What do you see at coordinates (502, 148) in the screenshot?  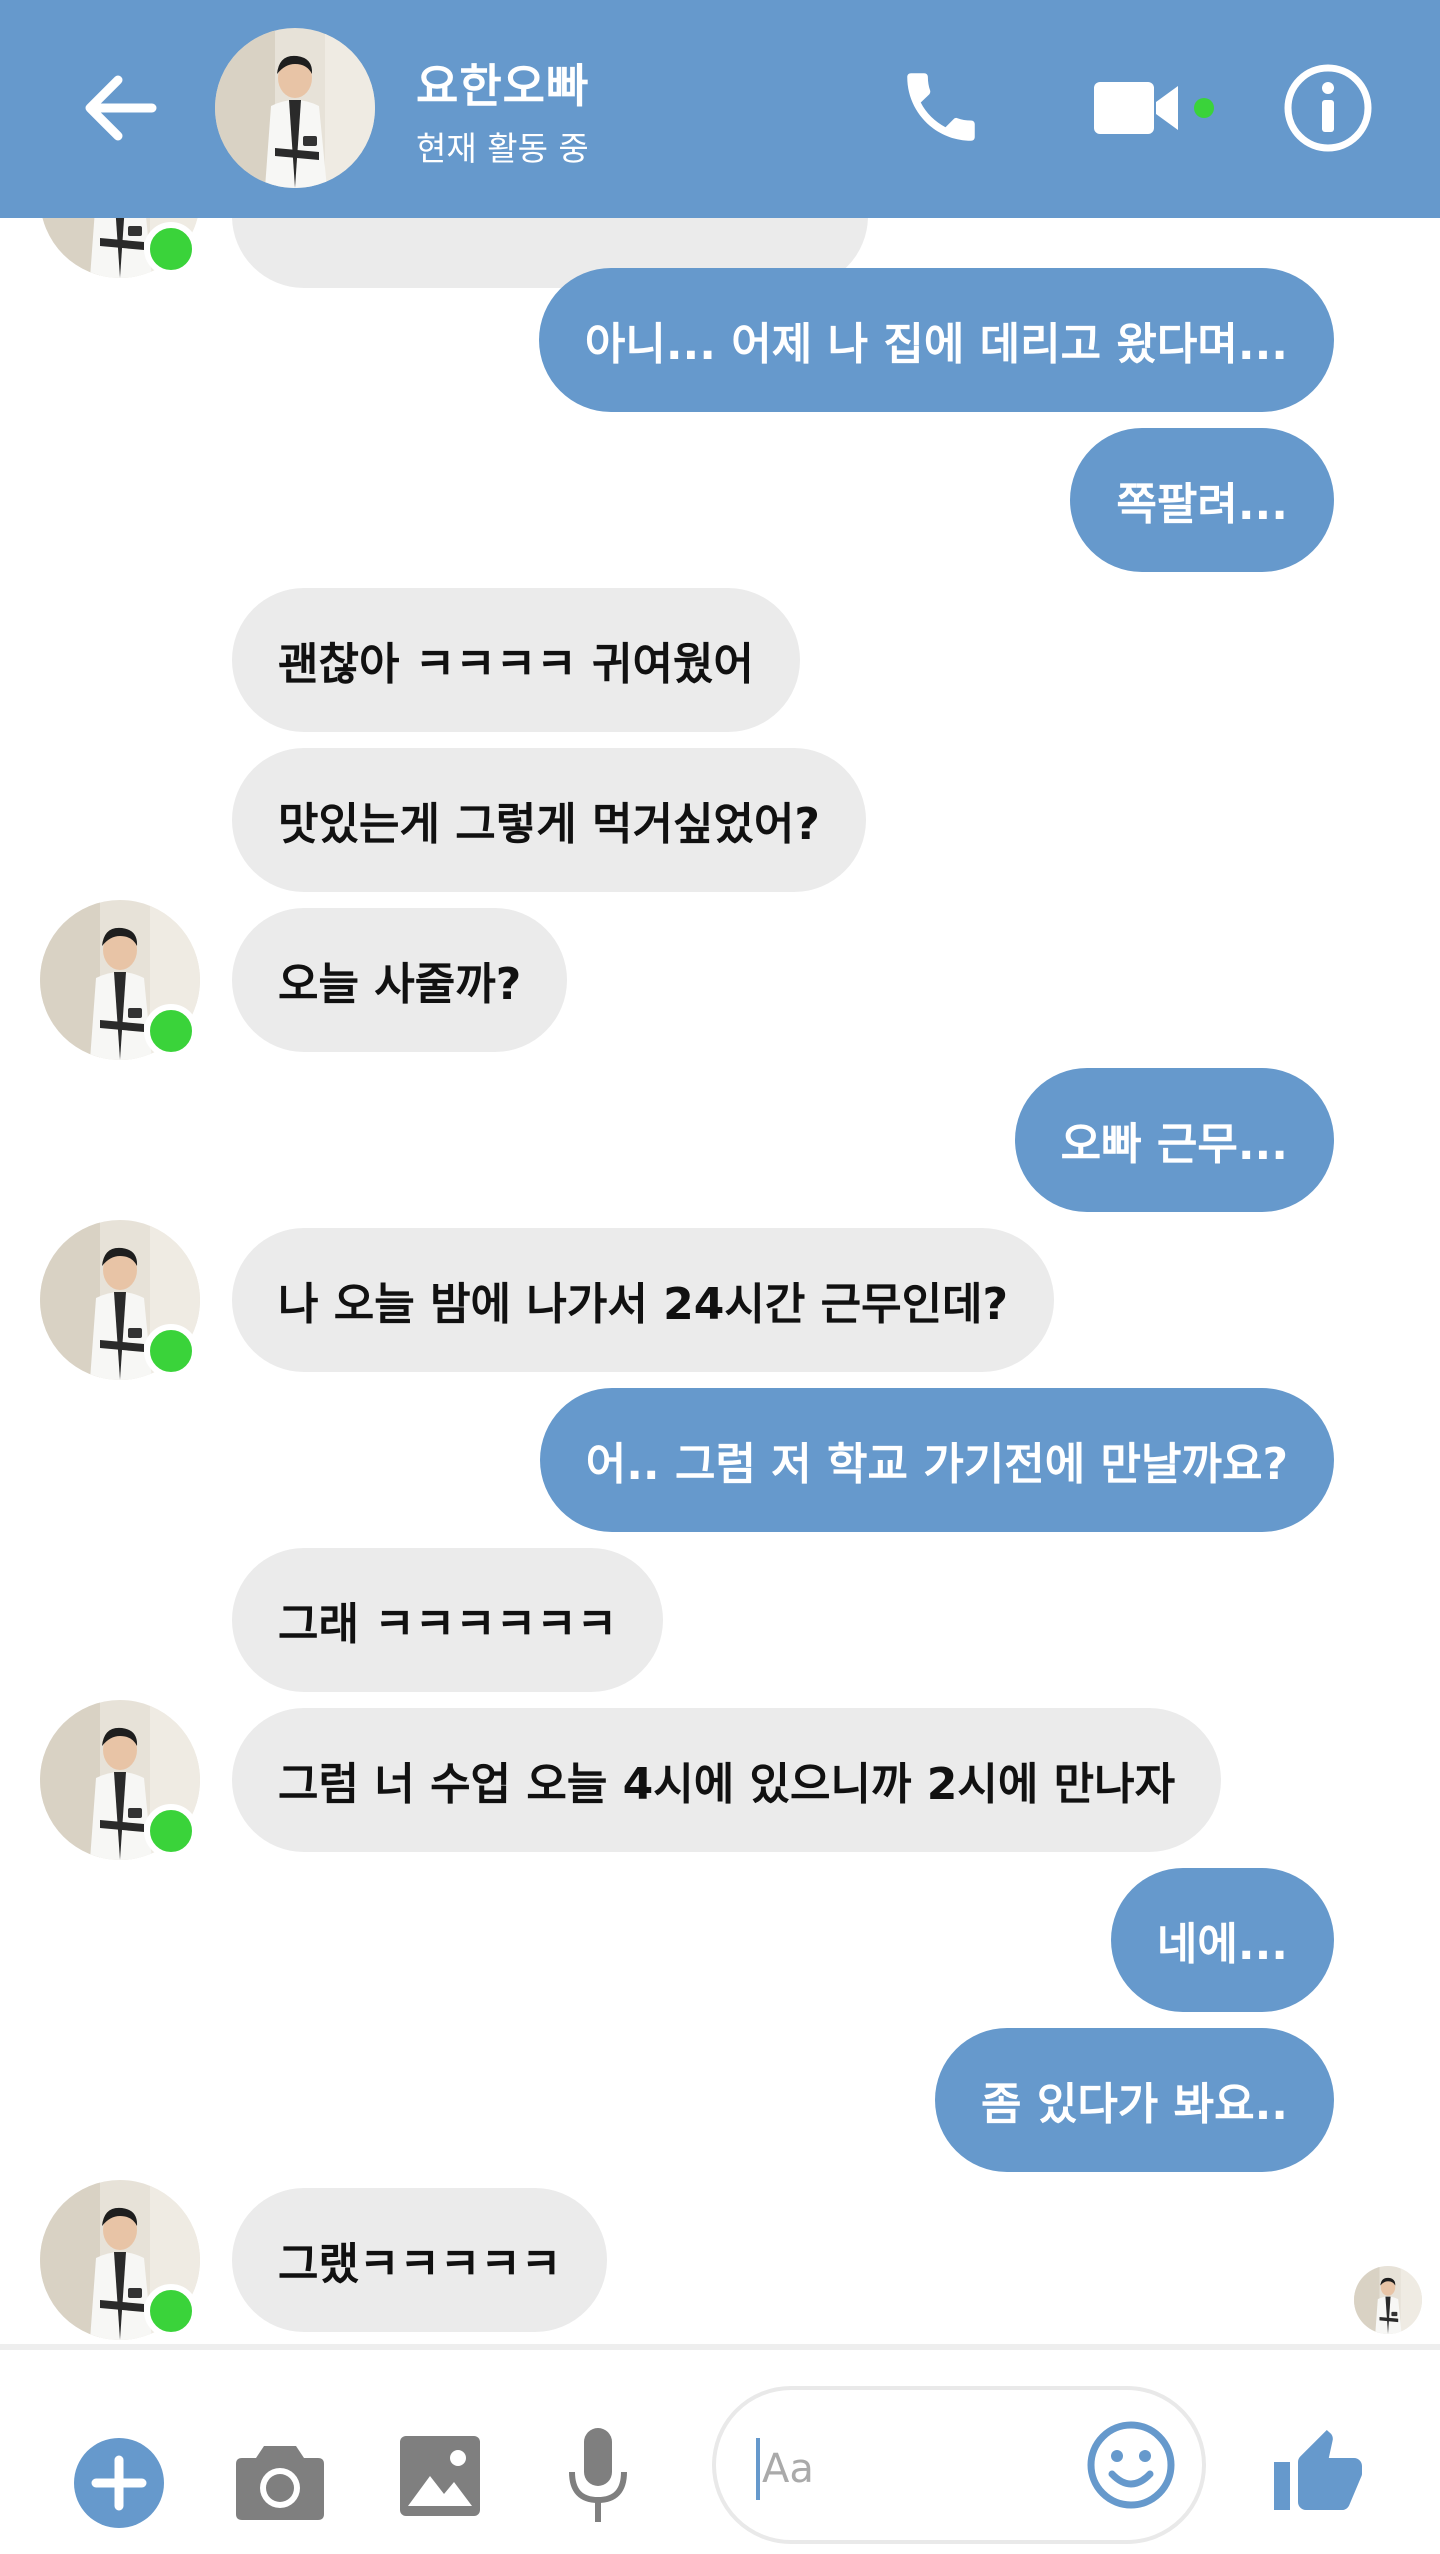 I see `active-status: 현재 활동 중` at bounding box center [502, 148].